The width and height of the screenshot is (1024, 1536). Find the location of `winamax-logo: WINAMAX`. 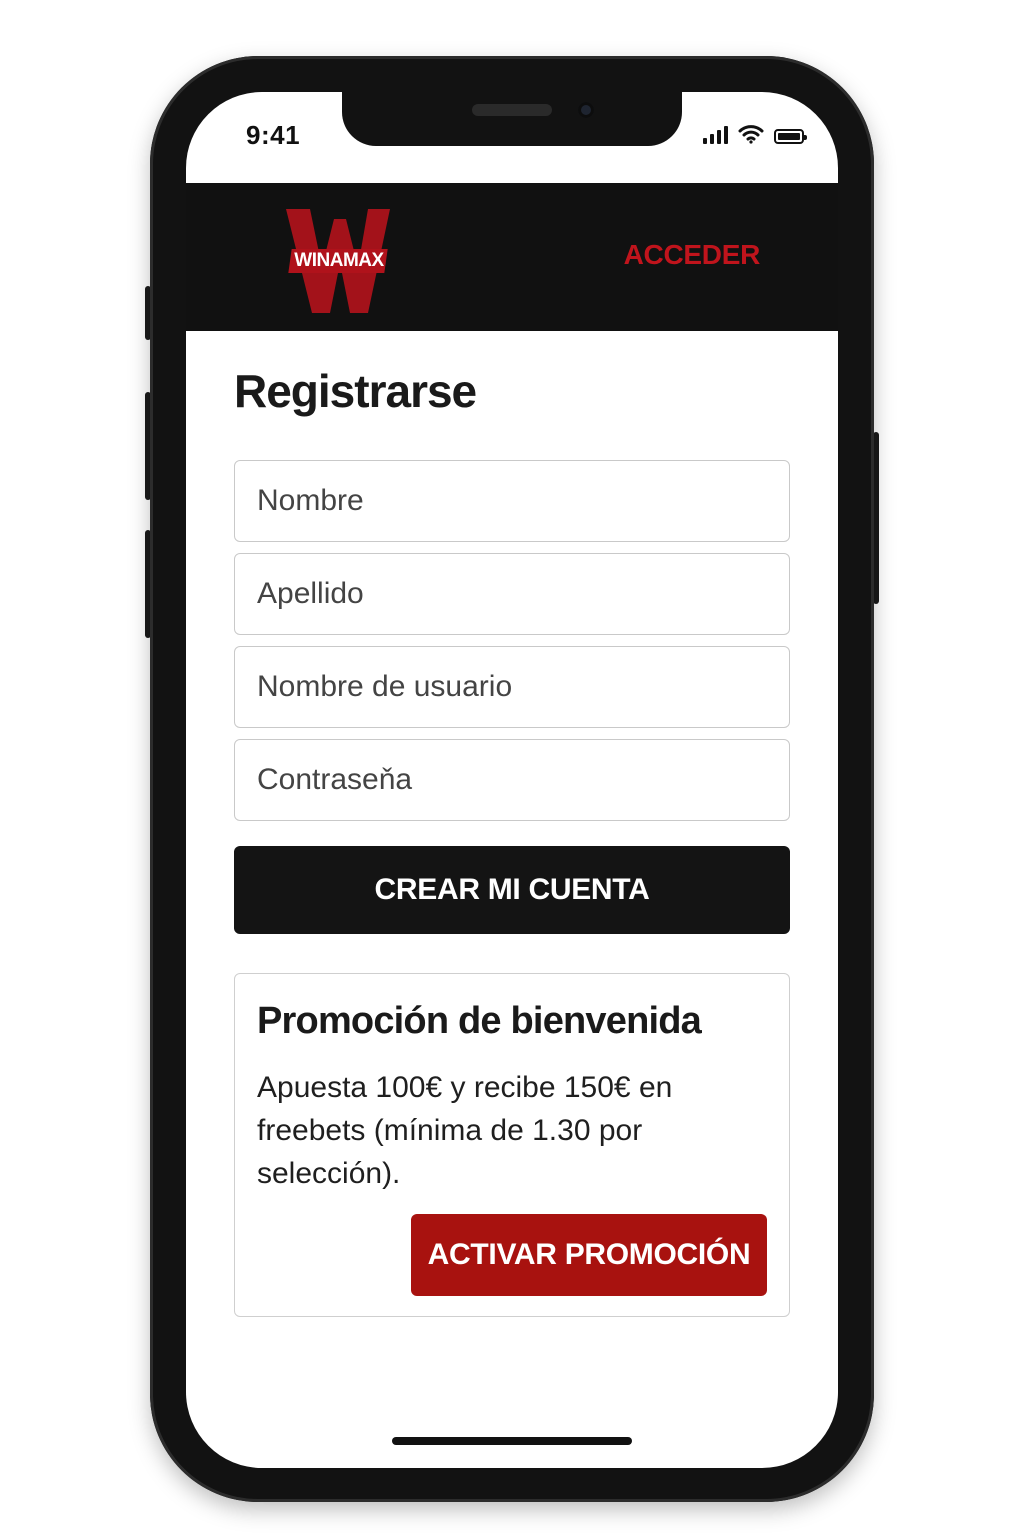

winamax-logo: WINAMAX is located at coordinates (339, 261).